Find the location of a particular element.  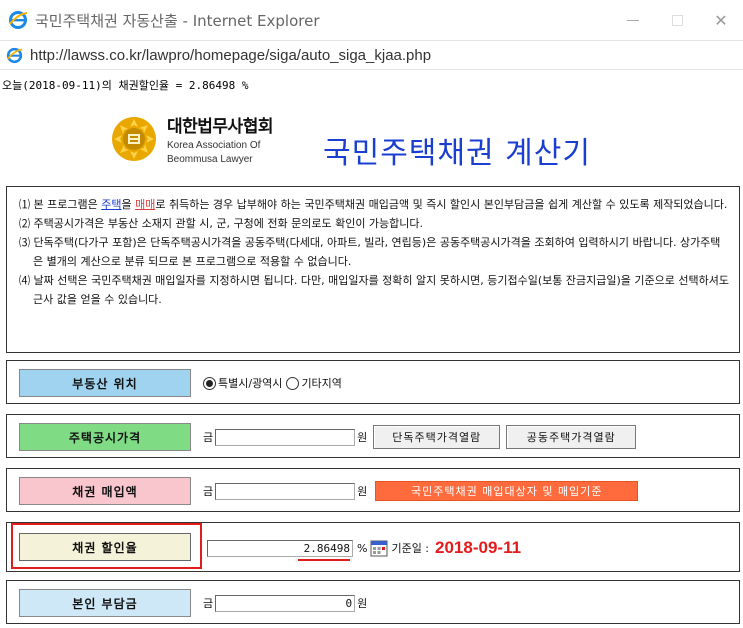

radio-other-region-label: 기타지역 is located at coordinates (321, 383).